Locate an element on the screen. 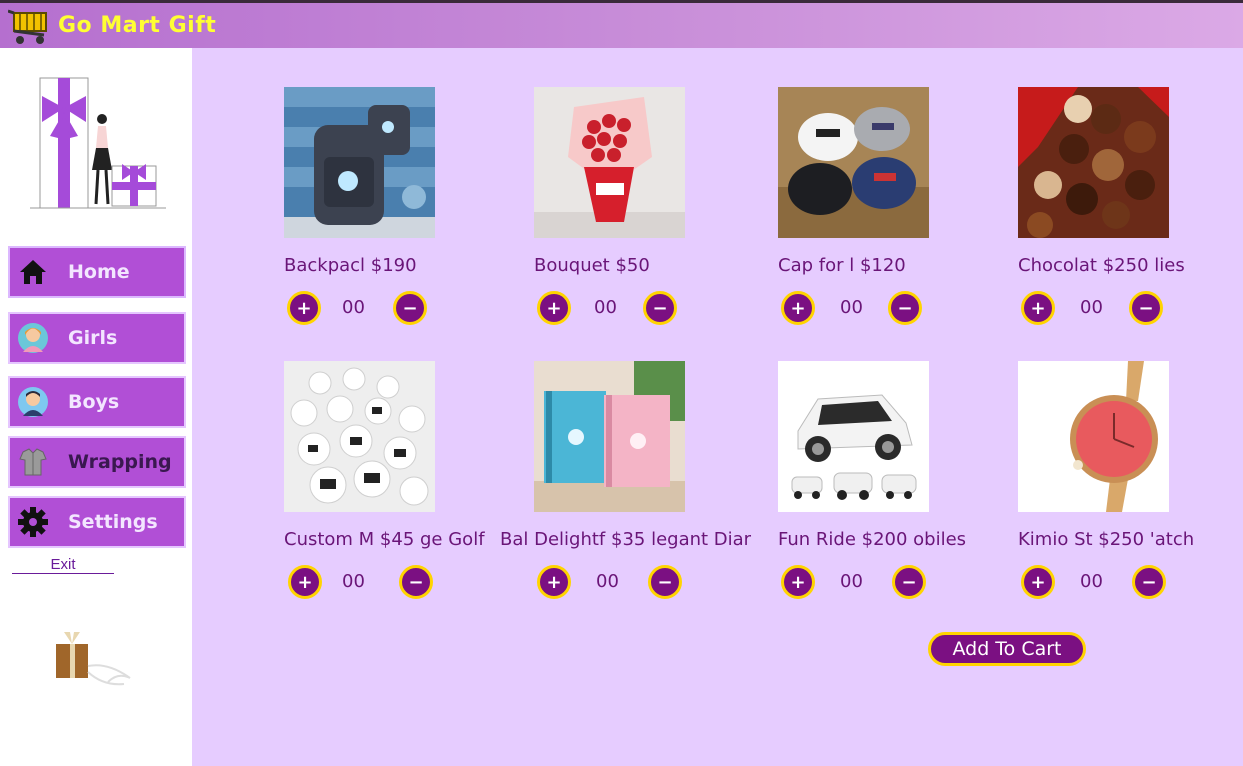 The image size is (1243, 766). sidebar-item-settings: Settings is located at coordinates (97, 522).